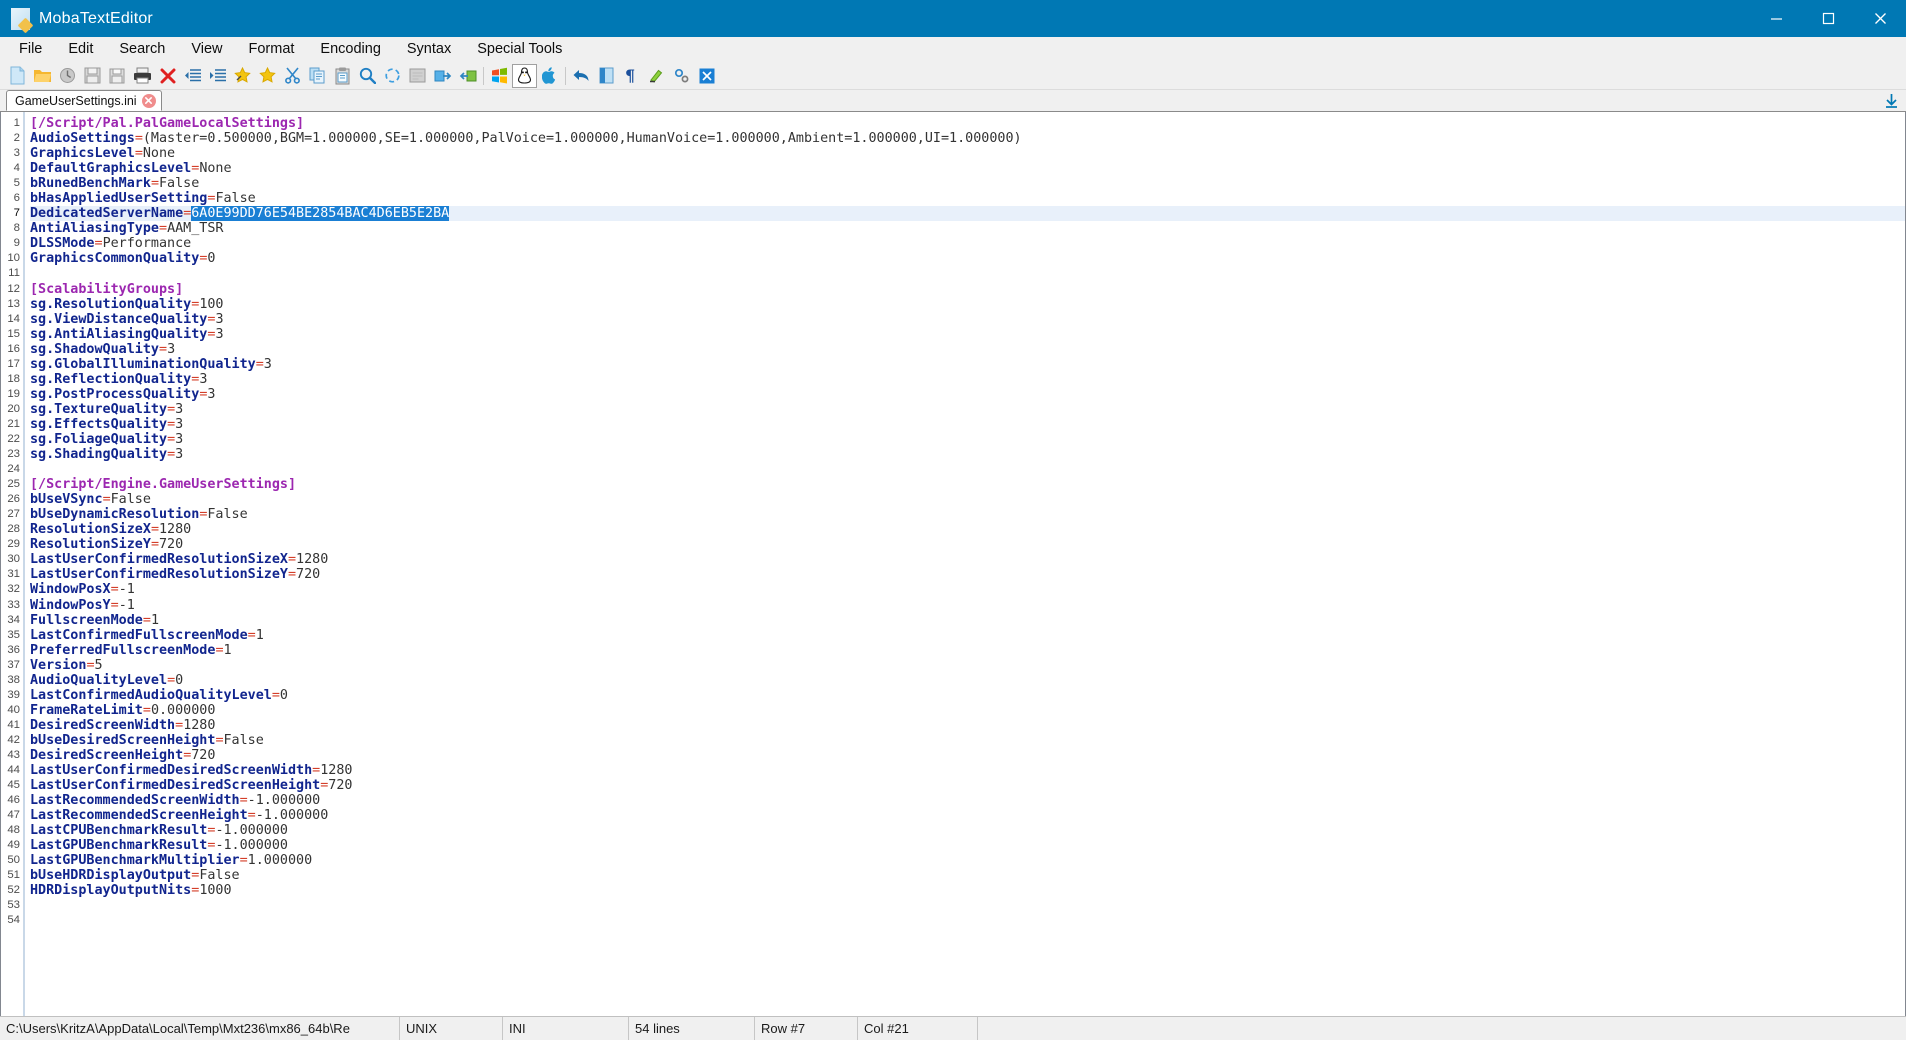 The image size is (1906, 1040). Describe the element at coordinates (967, 183) in the screenshot. I see `code-line: bRunedBenchMark=False` at that location.